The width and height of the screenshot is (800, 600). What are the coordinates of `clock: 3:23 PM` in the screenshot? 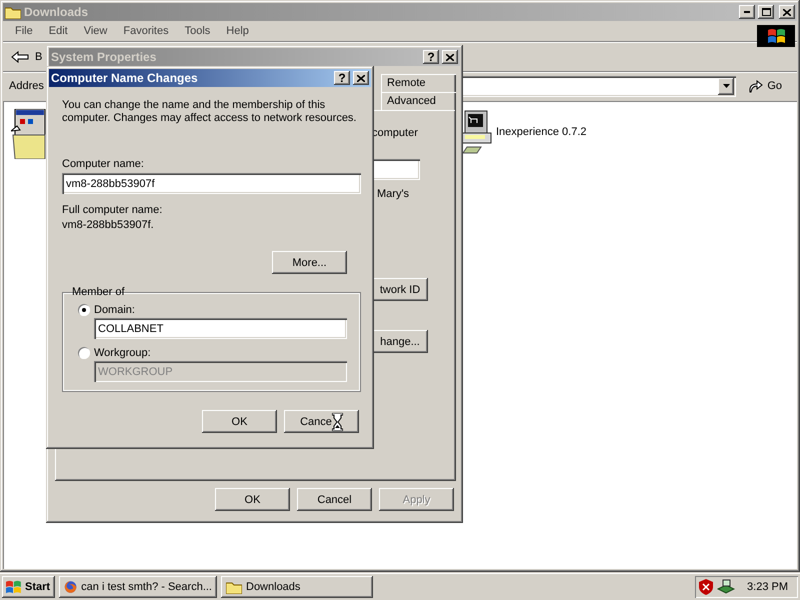 It's located at (767, 587).